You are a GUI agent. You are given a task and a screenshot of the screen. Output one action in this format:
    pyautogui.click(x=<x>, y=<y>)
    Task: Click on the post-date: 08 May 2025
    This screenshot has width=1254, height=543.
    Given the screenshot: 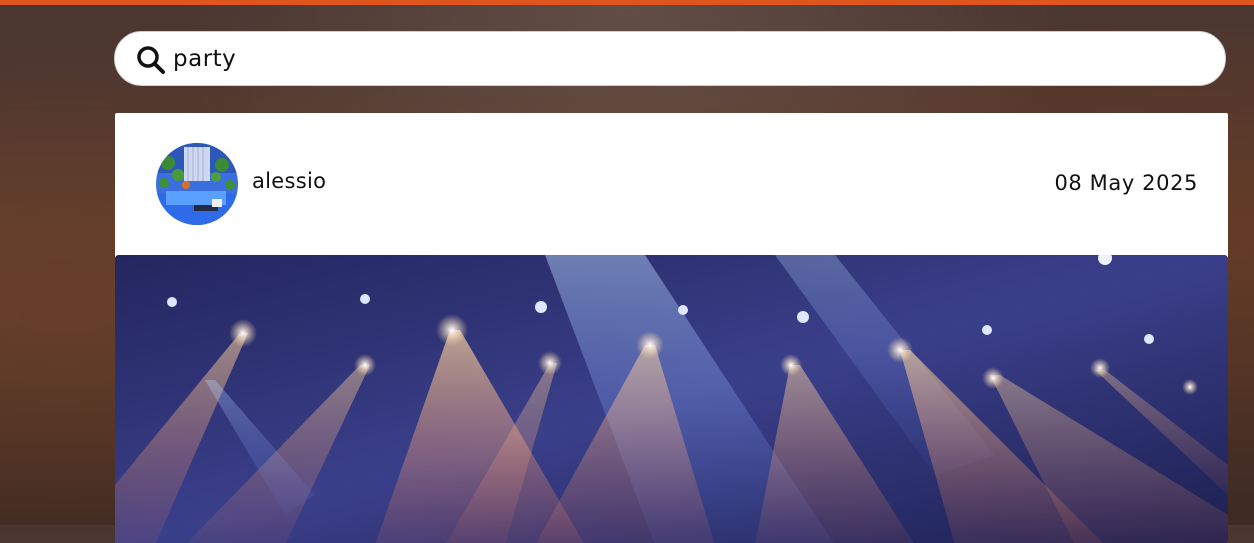 What is the action you would take?
    pyautogui.click(x=1126, y=183)
    